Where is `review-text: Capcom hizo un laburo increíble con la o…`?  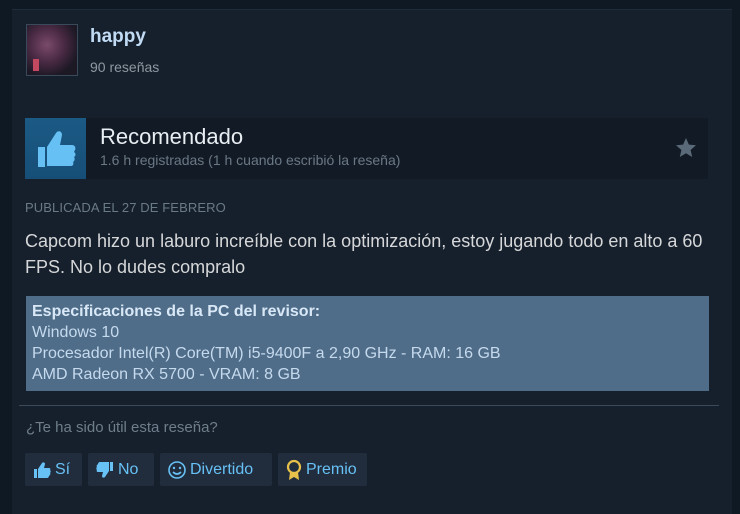
review-text: Capcom hizo un laburo increíble con la o… is located at coordinates (364, 254).